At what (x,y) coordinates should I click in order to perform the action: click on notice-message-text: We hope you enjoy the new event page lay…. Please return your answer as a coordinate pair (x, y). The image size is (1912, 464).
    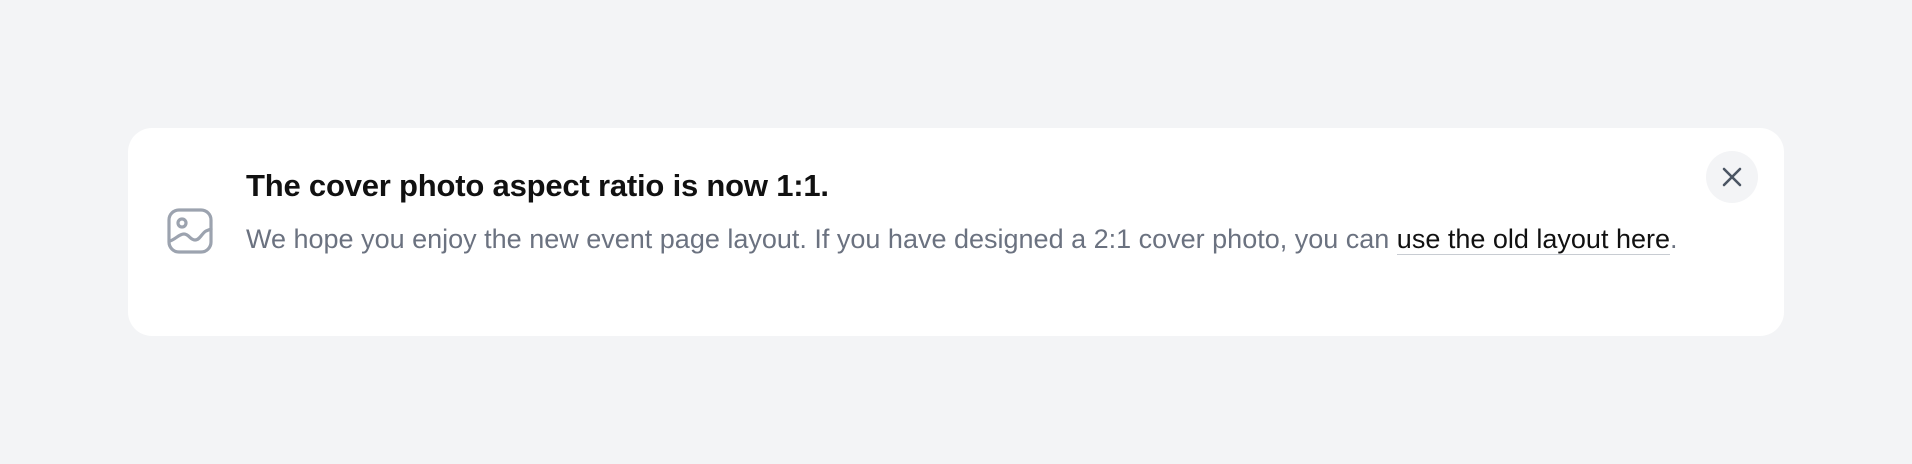
    Looking at the image, I should click on (821, 239).